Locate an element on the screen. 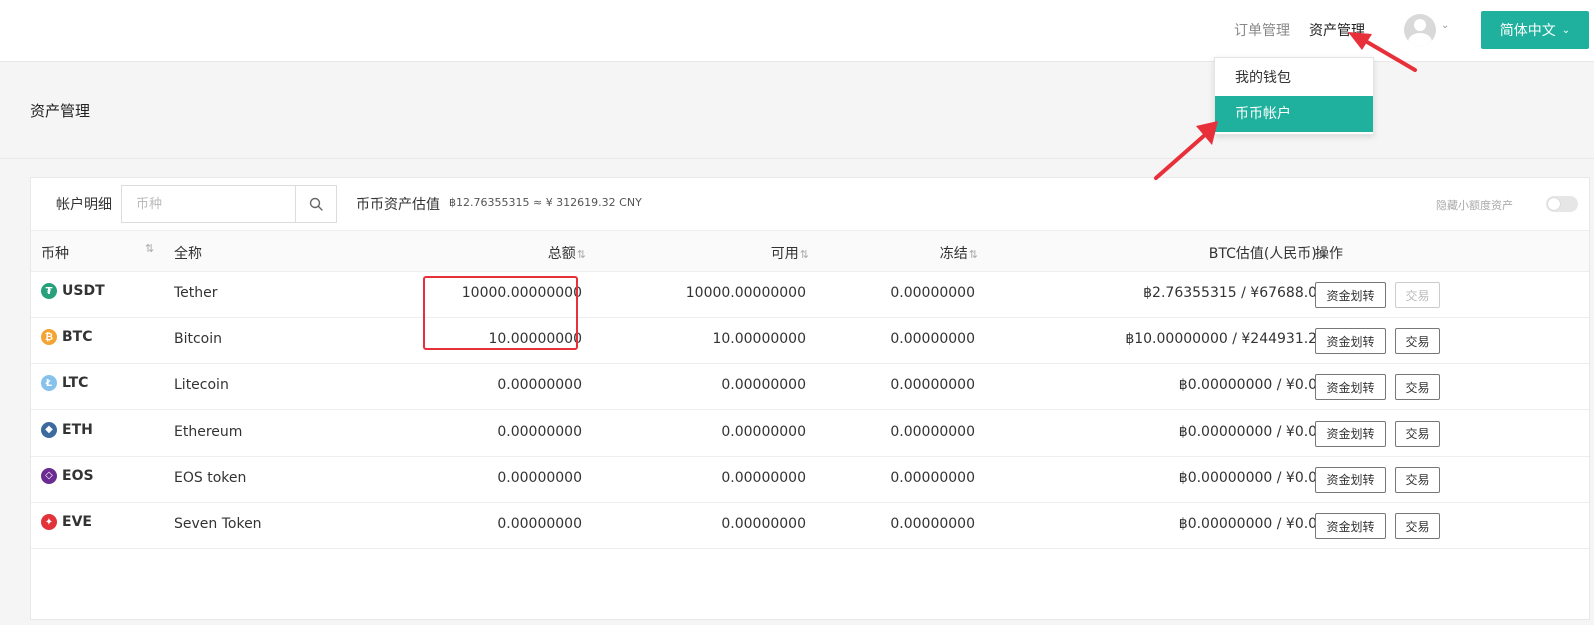 The image size is (1594, 625). search-icon is located at coordinates (316, 204).